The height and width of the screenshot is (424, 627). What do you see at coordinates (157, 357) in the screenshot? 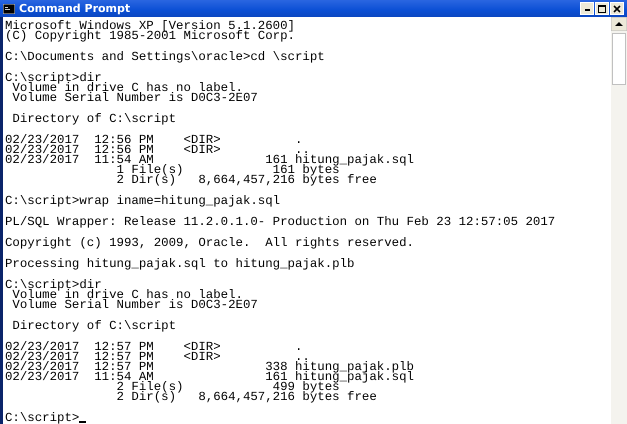
I see `console-line: 02/23/2017 12:57 PM <DIR> ..` at bounding box center [157, 357].